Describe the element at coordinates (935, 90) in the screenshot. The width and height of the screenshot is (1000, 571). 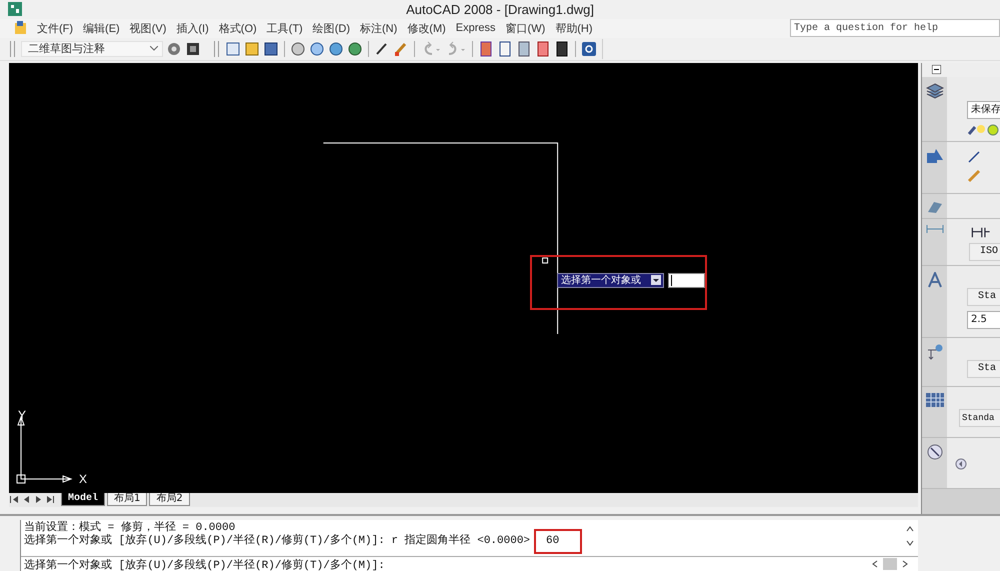
I see `layers-icon` at that location.